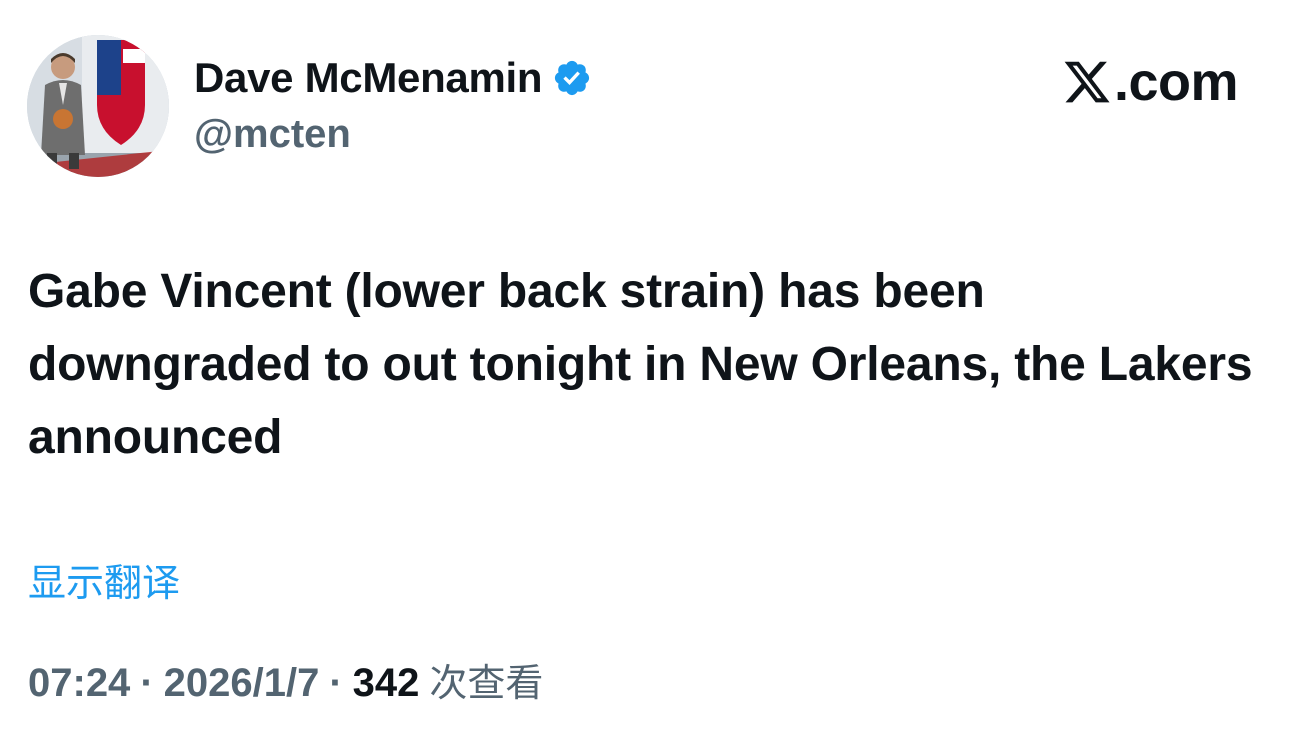 The image size is (1290, 755). What do you see at coordinates (368, 78) in the screenshot?
I see `author-display-name: Dave McMenamin` at bounding box center [368, 78].